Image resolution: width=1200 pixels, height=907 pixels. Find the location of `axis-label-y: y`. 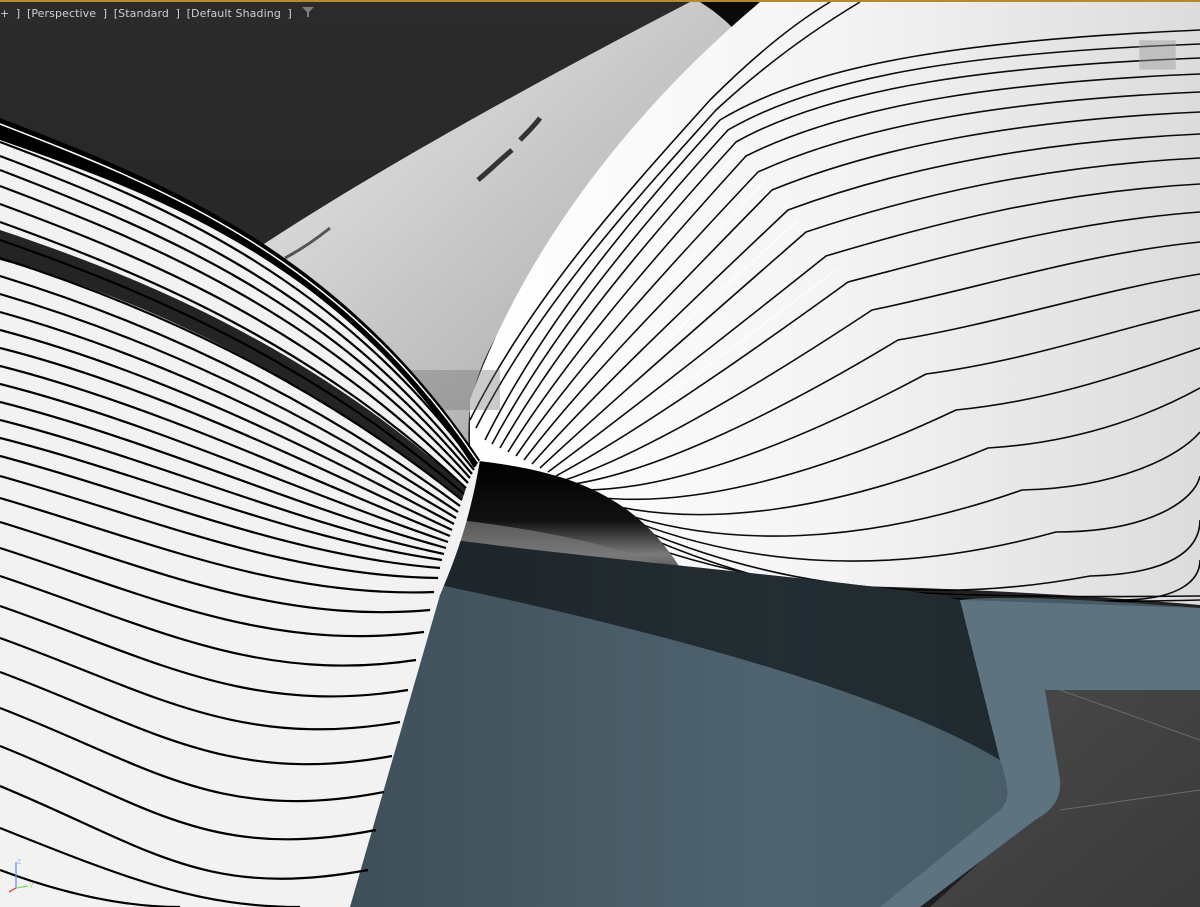

axis-label-y: y is located at coordinates (31, 884).